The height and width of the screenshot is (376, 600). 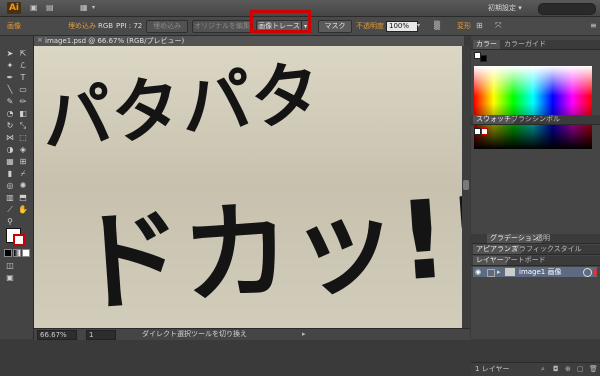 I want to click on layer-thumbnail, so click(x=510, y=272).